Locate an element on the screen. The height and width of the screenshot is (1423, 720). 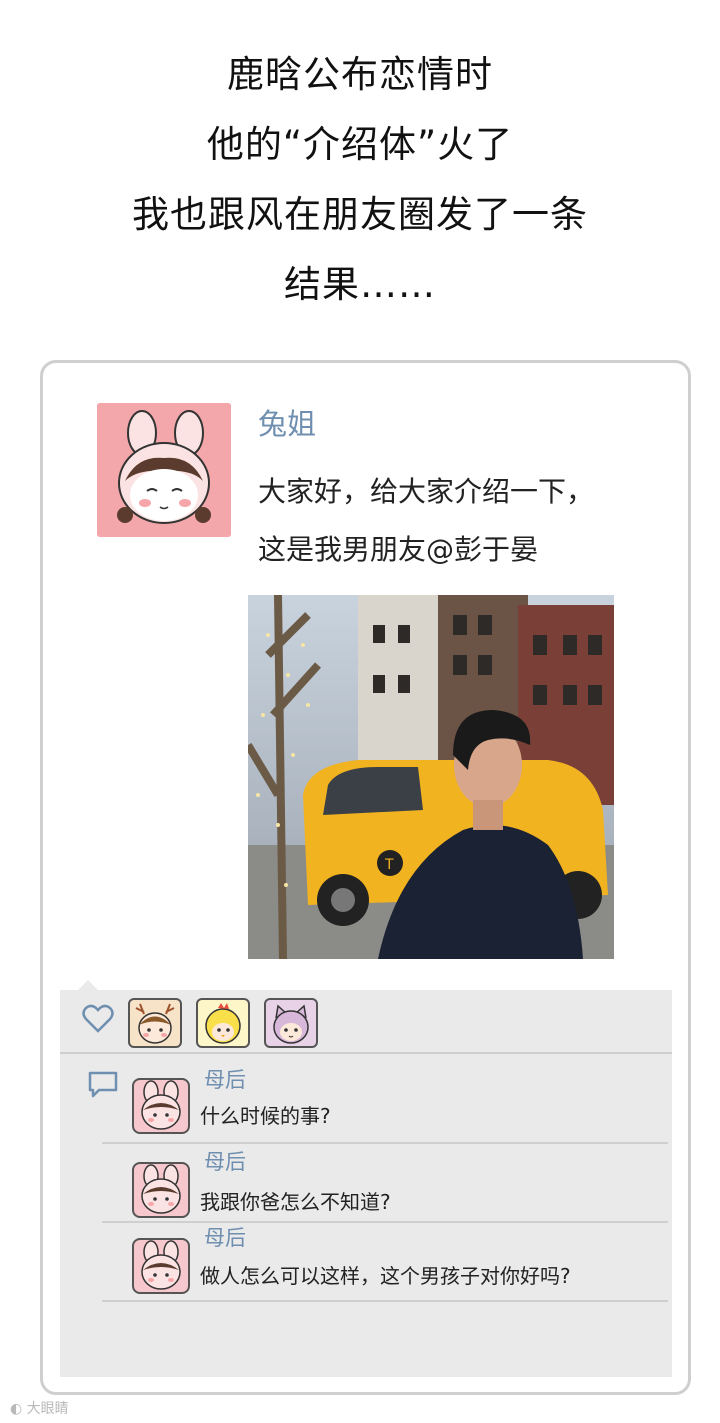
comment-text: 我跟你爸怎么不知道? is located at coordinates (295, 1202).